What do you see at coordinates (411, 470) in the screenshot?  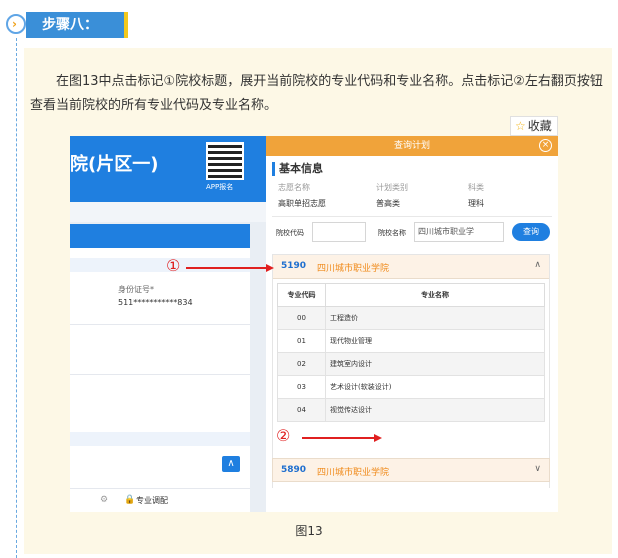 I see `school-accordion-collapsed: 5890 四川城市职业学院 ∨` at bounding box center [411, 470].